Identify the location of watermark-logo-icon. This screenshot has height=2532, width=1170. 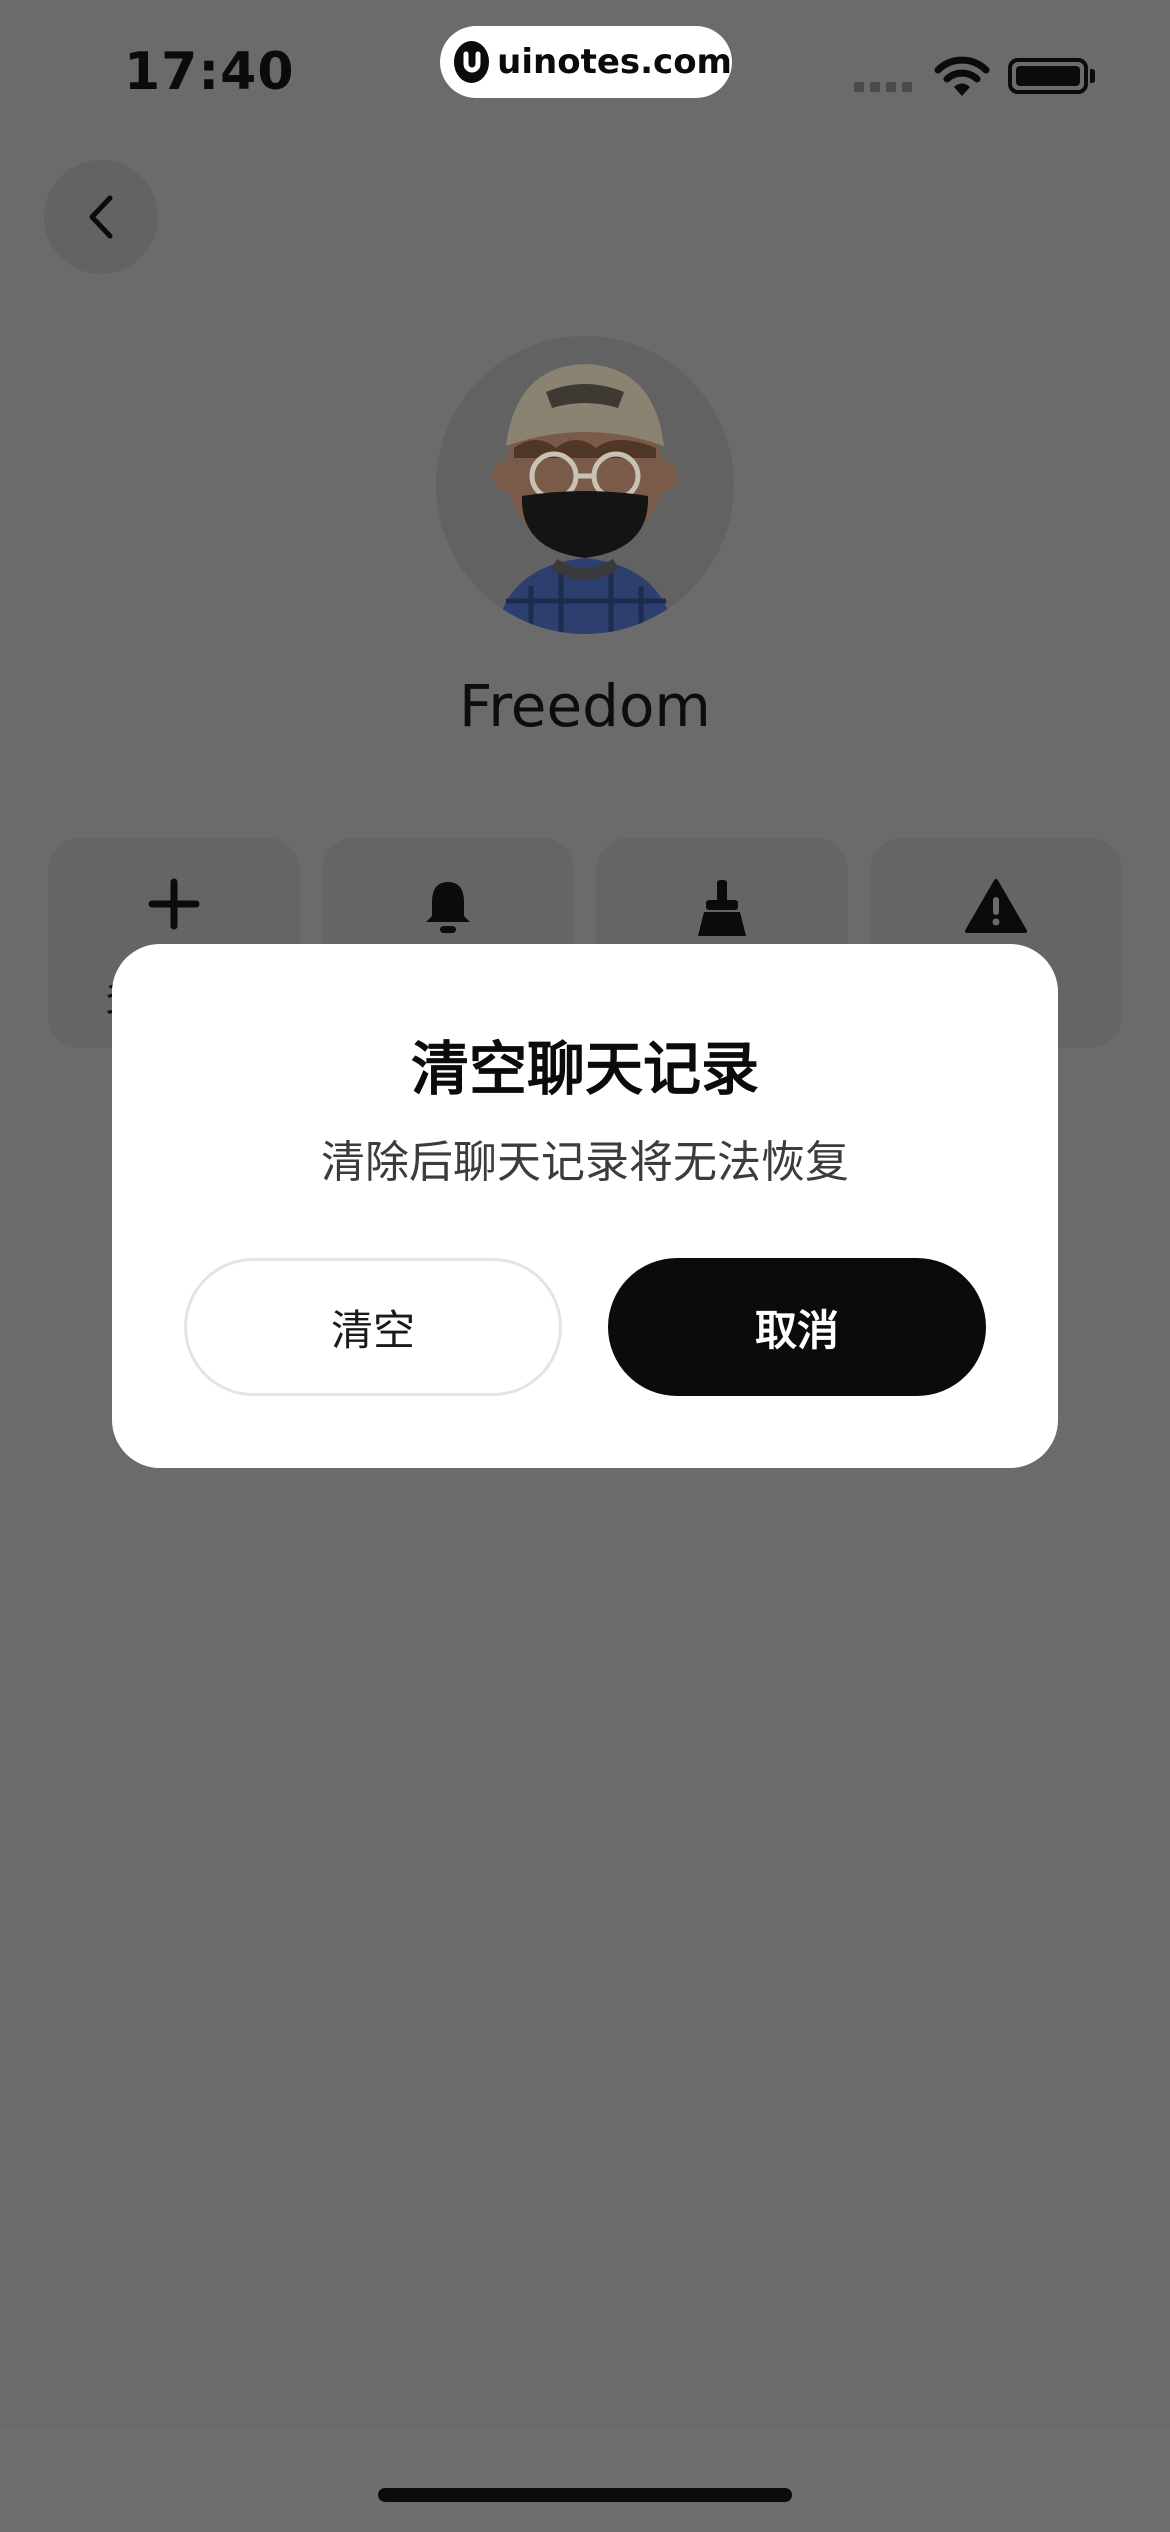
(472, 62).